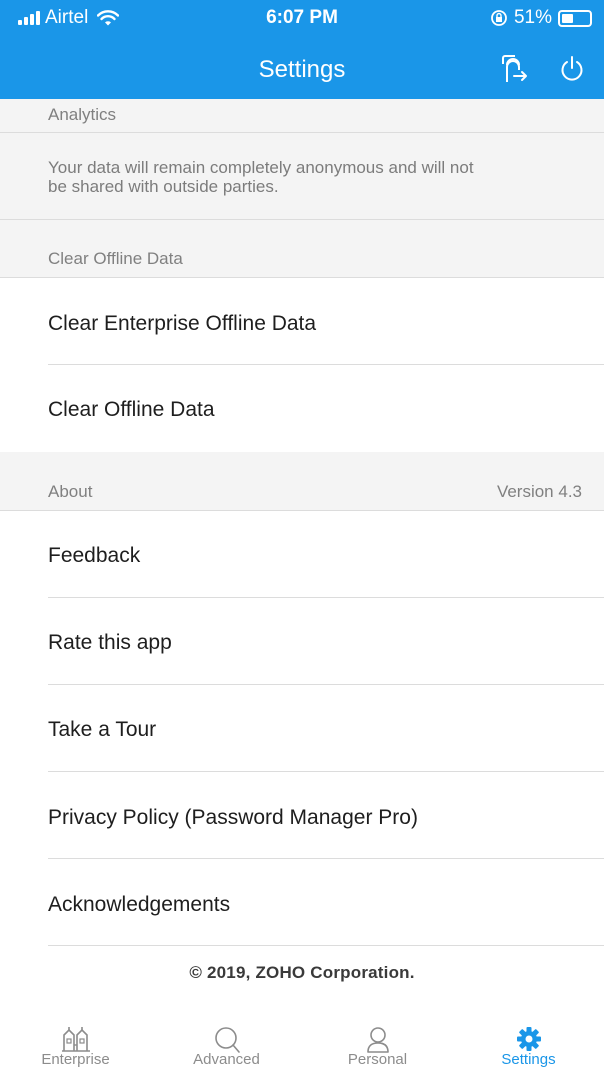 The image size is (604, 1090). What do you see at coordinates (302, 902) in the screenshot?
I see `acknowledgements-row: Acknowledgements` at bounding box center [302, 902].